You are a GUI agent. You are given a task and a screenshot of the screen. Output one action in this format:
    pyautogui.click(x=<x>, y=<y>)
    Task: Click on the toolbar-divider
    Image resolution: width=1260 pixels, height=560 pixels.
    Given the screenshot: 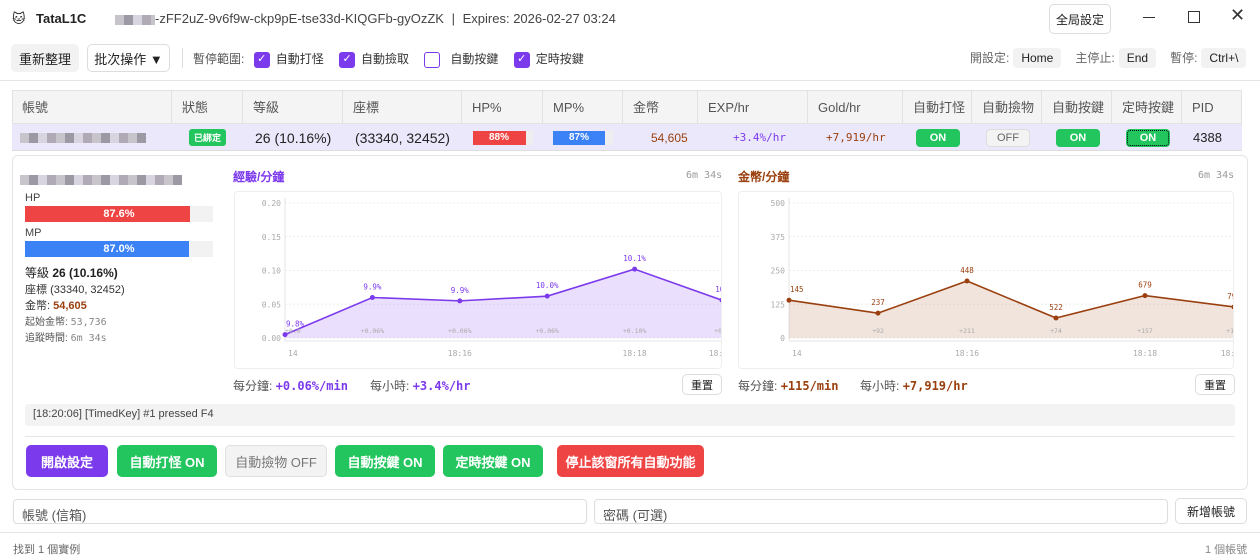 What is the action you would take?
    pyautogui.click(x=630, y=80)
    